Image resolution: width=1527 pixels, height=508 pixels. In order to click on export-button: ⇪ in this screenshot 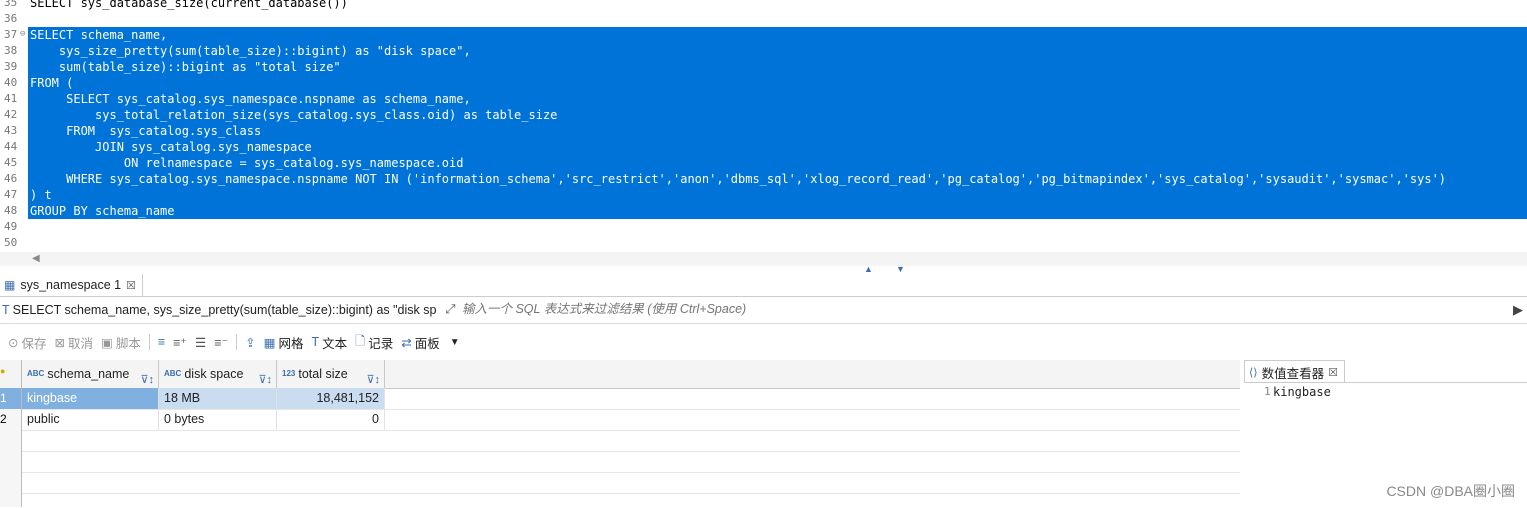, I will do `click(250, 342)`.